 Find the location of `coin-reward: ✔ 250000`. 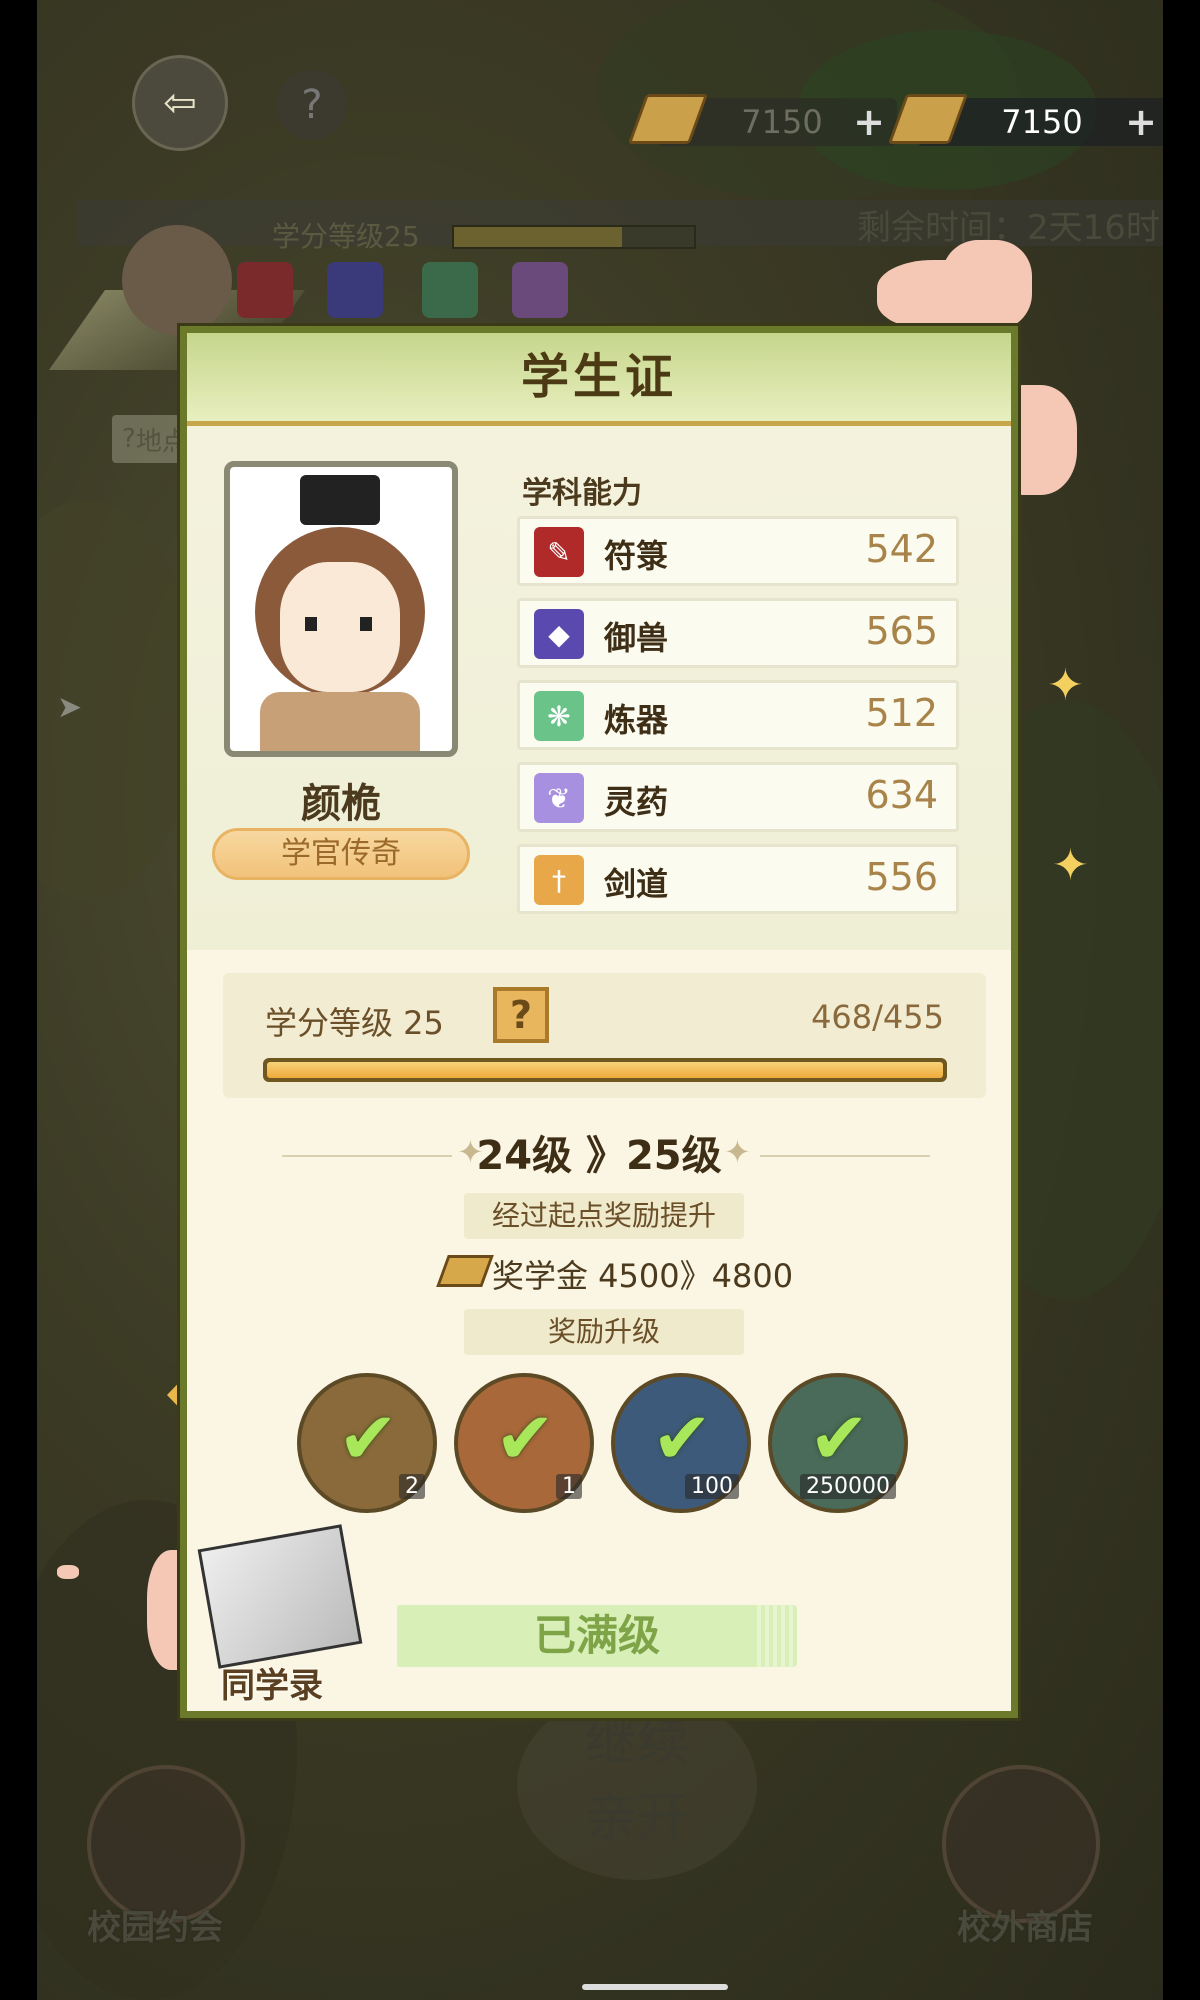

coin-reward: ✔ 250000 is located at coordinates (838, 1443).